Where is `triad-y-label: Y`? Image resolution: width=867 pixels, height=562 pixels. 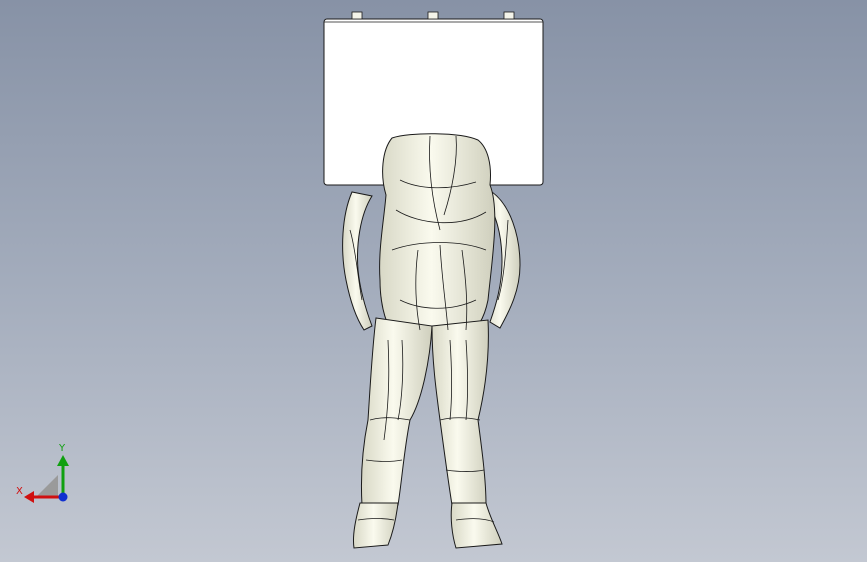
triad-y-label: Y is located at coordinates (62, 448).